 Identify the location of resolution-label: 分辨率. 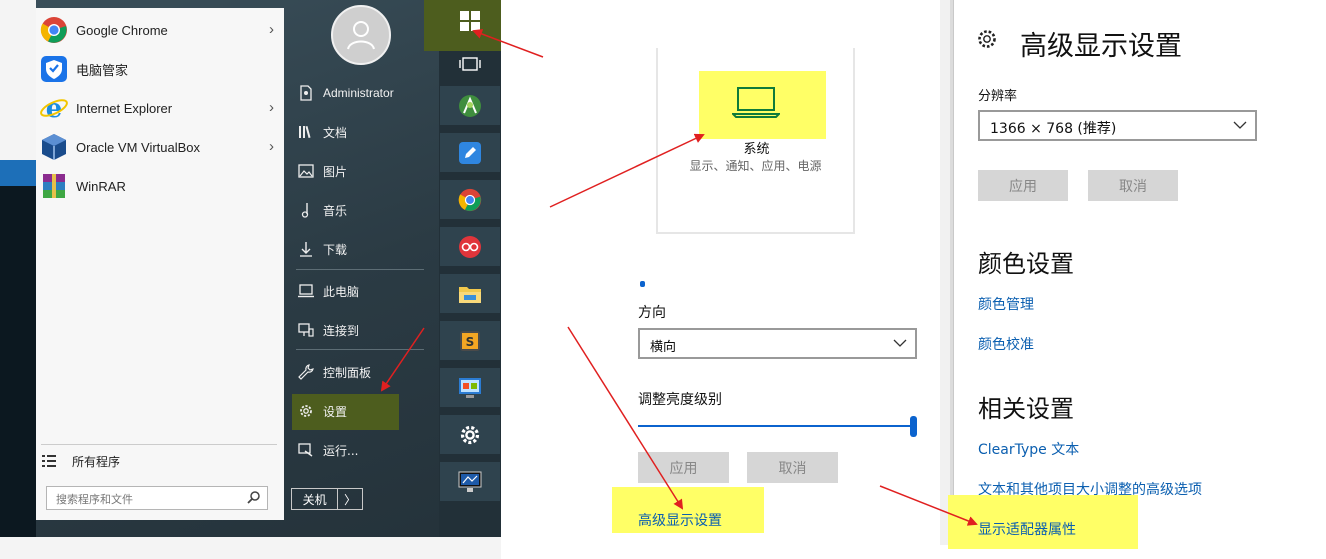
(998, 96).